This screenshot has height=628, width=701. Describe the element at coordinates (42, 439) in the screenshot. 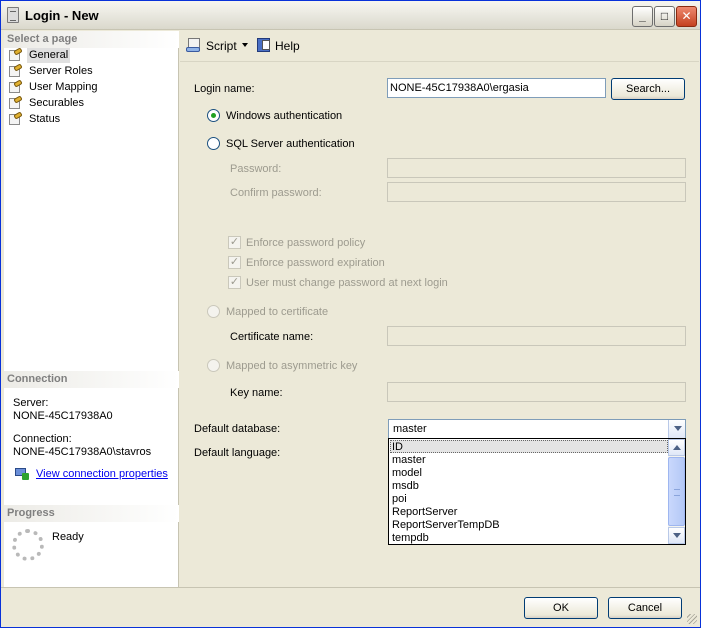

I see `connection-label: Connection:` at that location.